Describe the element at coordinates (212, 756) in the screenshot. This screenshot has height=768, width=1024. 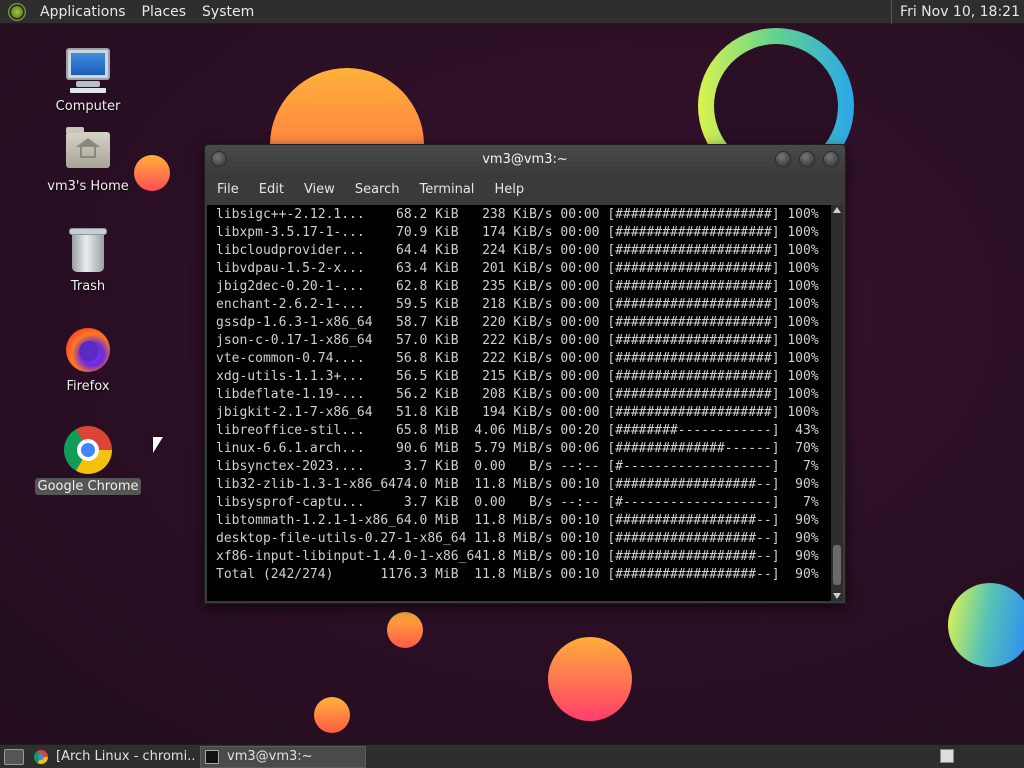
I see `terminal-icon` at that location.